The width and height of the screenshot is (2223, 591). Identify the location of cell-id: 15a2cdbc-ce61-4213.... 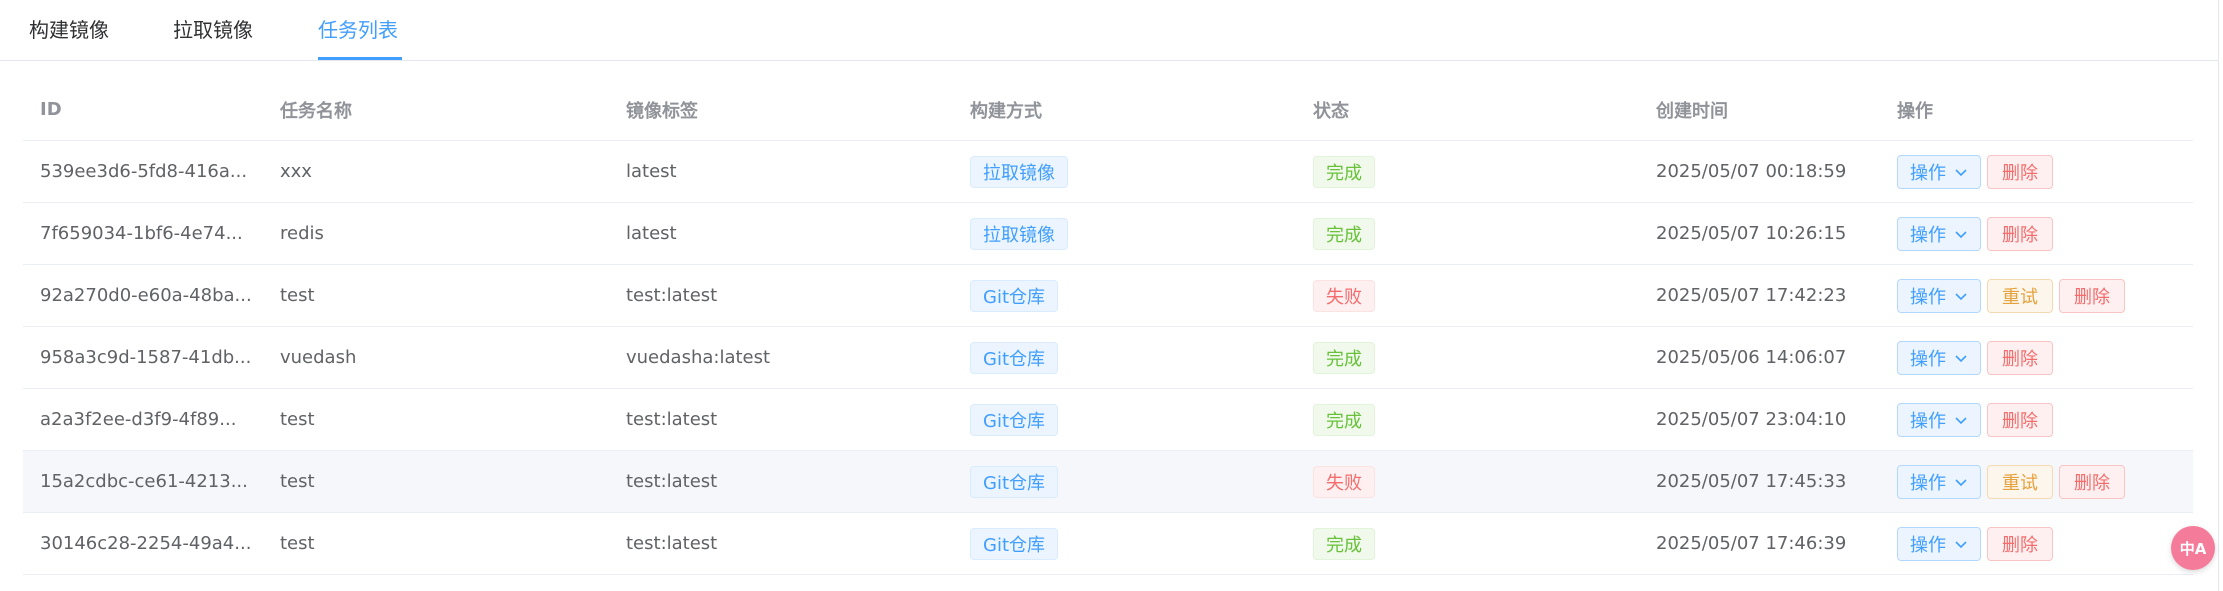
(144, 481).